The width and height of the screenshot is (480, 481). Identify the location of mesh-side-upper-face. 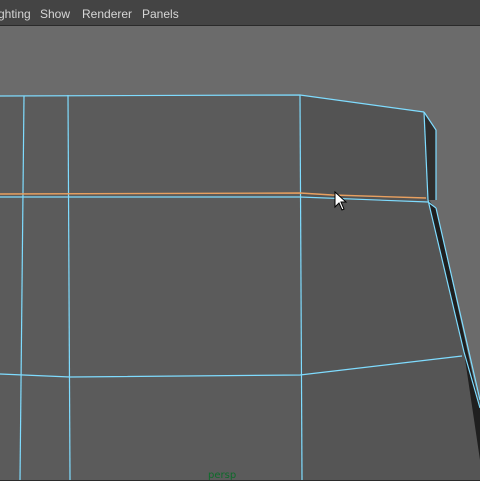
(364, 147).